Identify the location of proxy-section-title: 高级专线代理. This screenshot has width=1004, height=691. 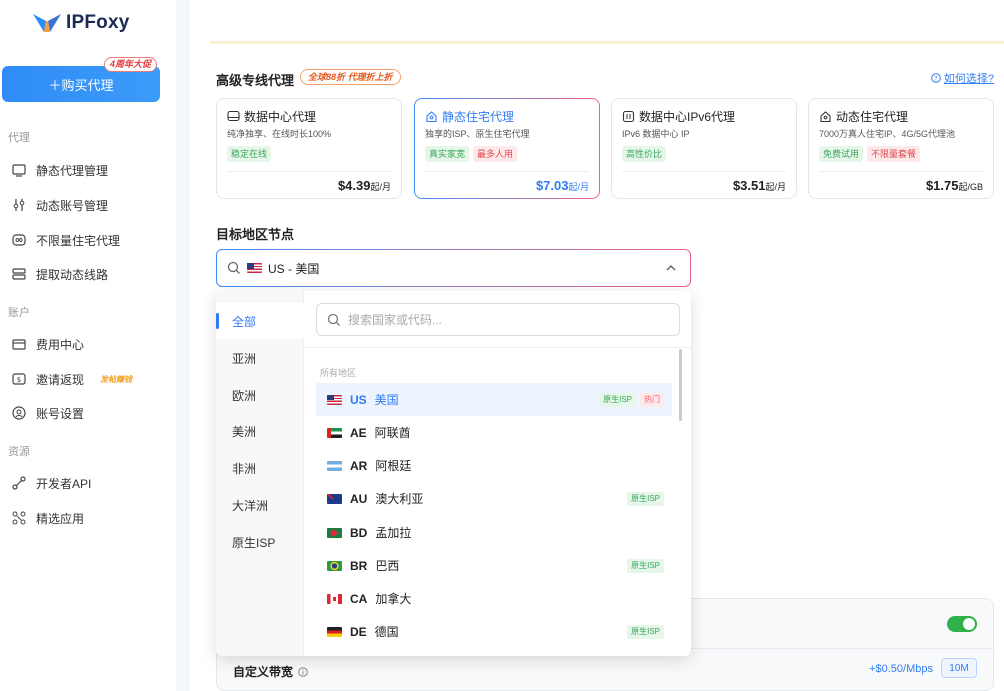
(255, 80).